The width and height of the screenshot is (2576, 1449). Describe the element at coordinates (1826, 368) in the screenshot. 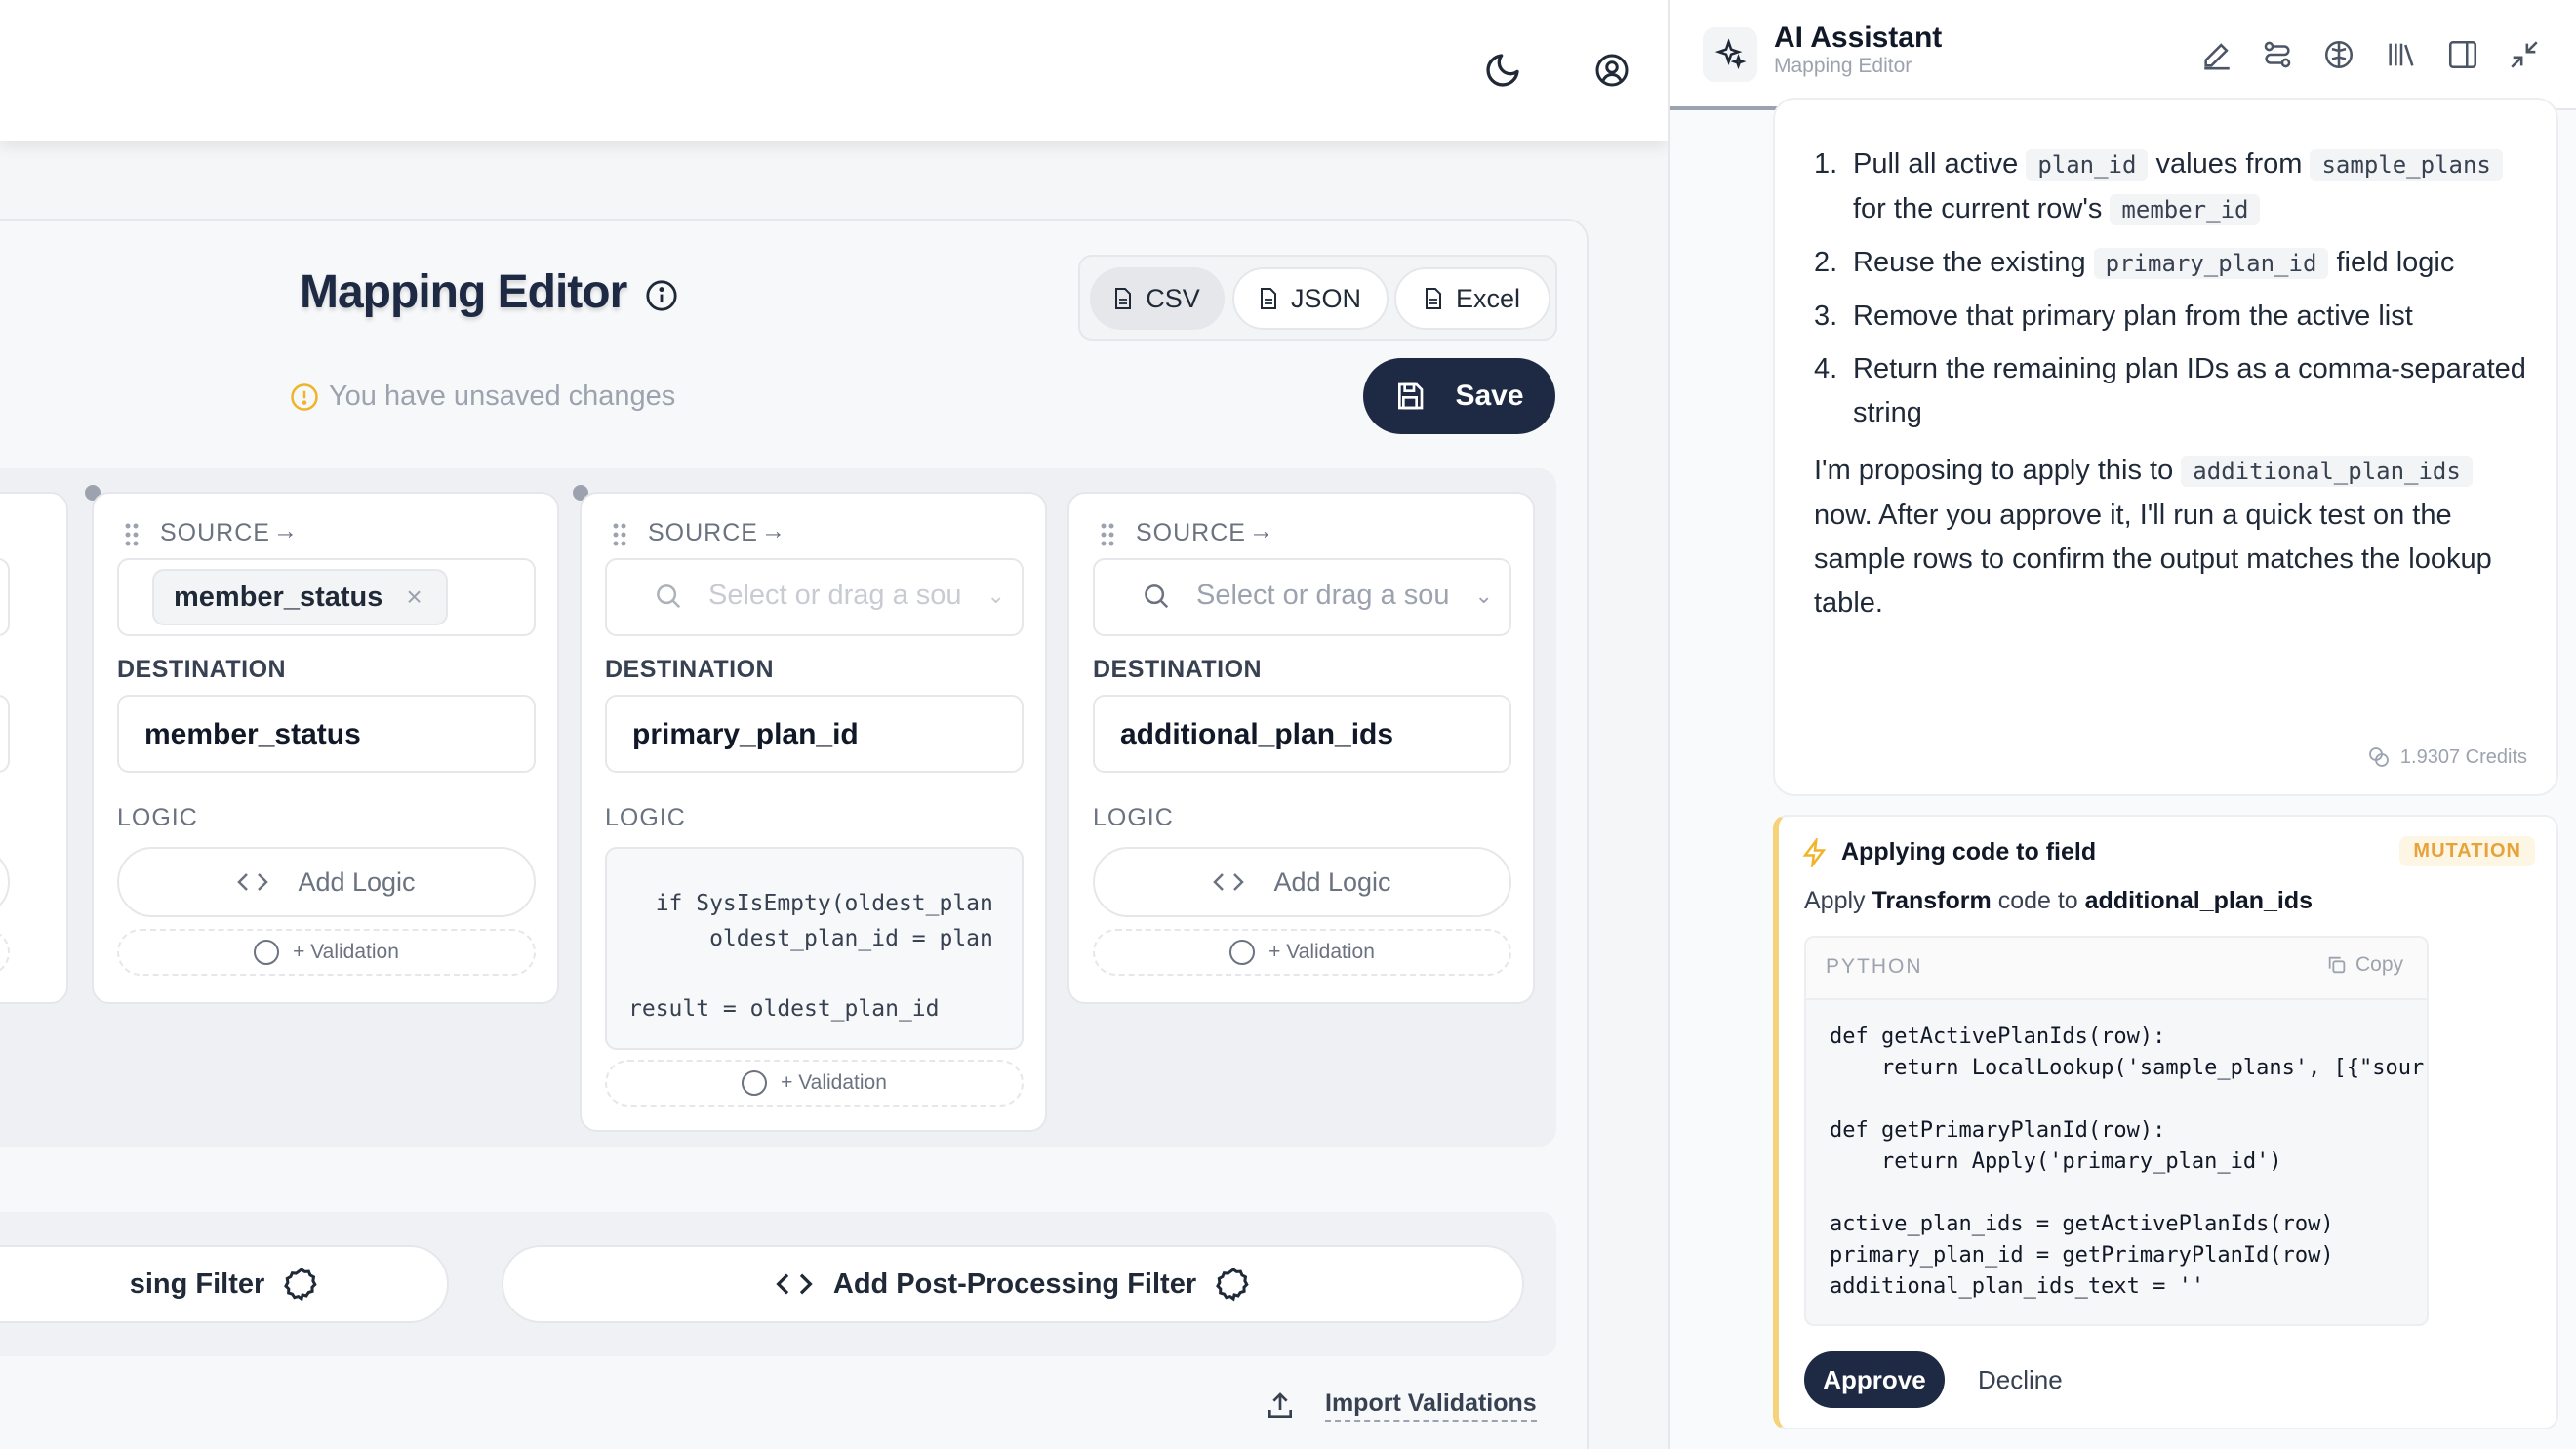

I see `step-number: 4.` at that location.